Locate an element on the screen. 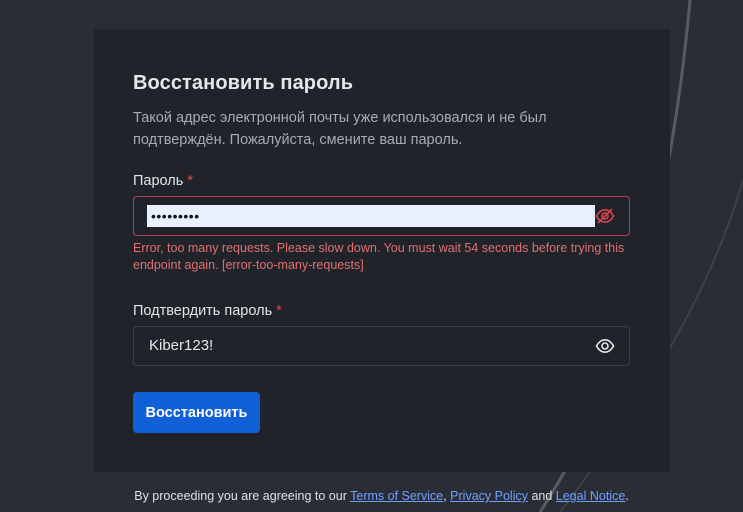  password-value: ••••••••• is located at coordinates (175, 216).